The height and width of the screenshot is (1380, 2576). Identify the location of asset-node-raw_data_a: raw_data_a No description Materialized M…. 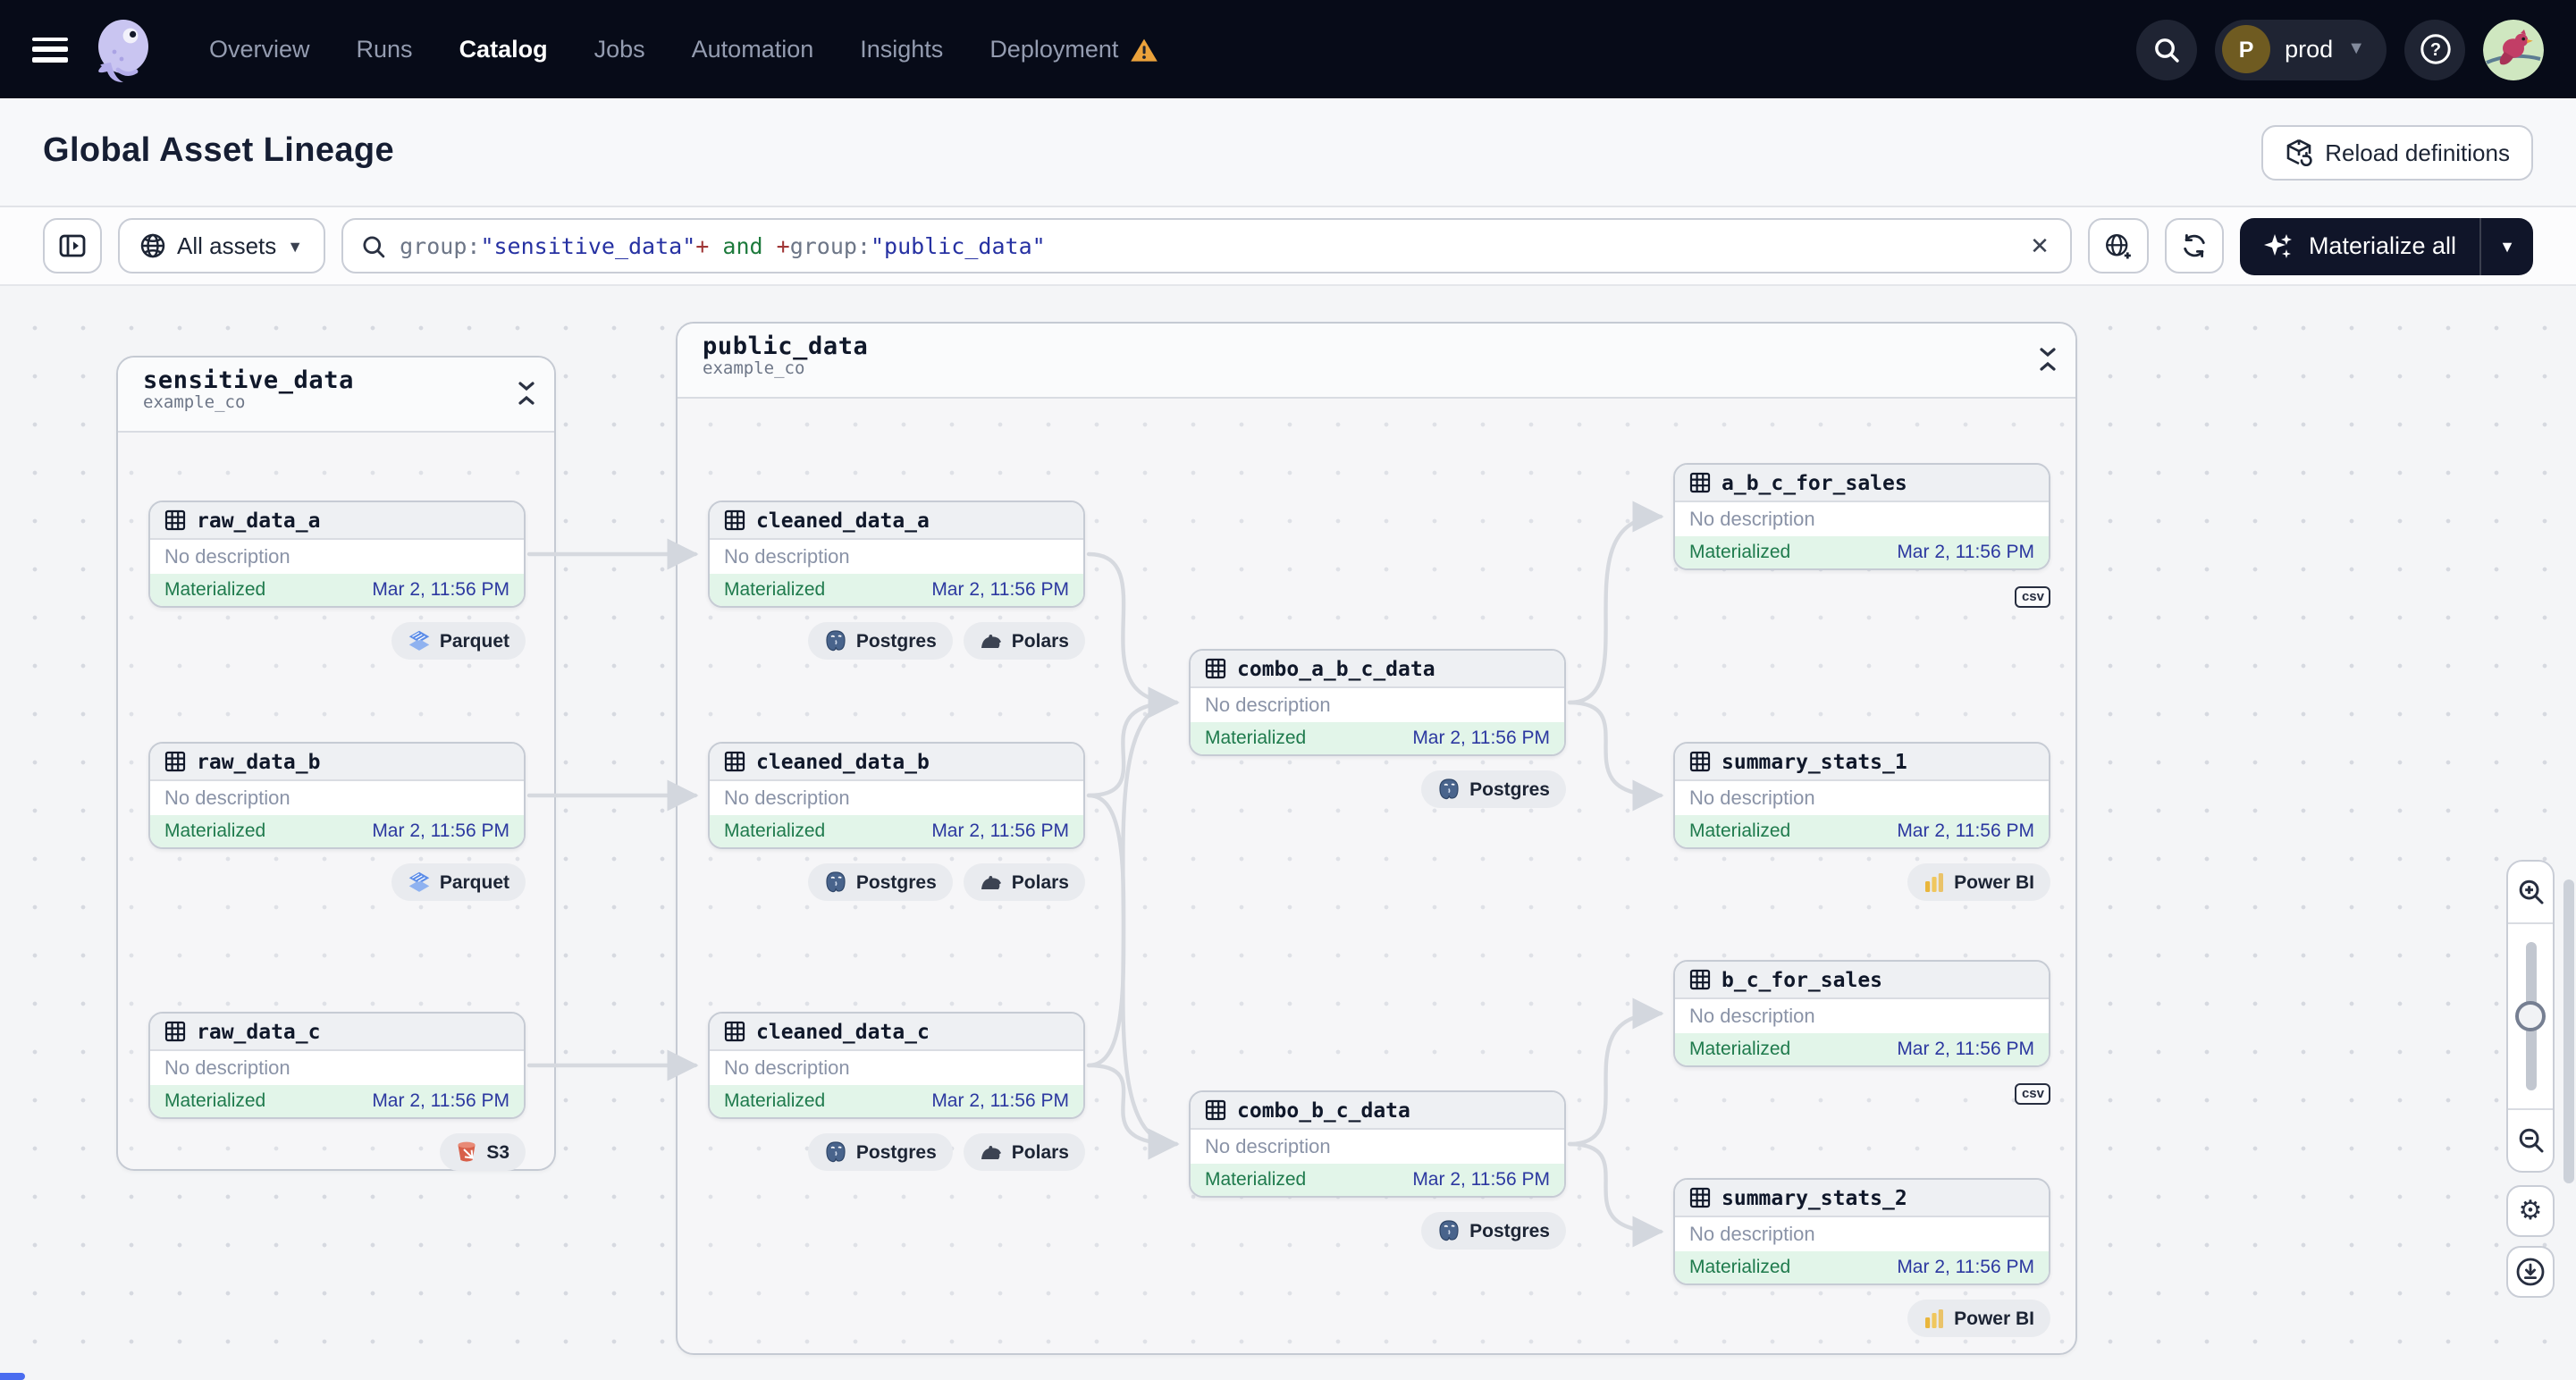
(337, 554).